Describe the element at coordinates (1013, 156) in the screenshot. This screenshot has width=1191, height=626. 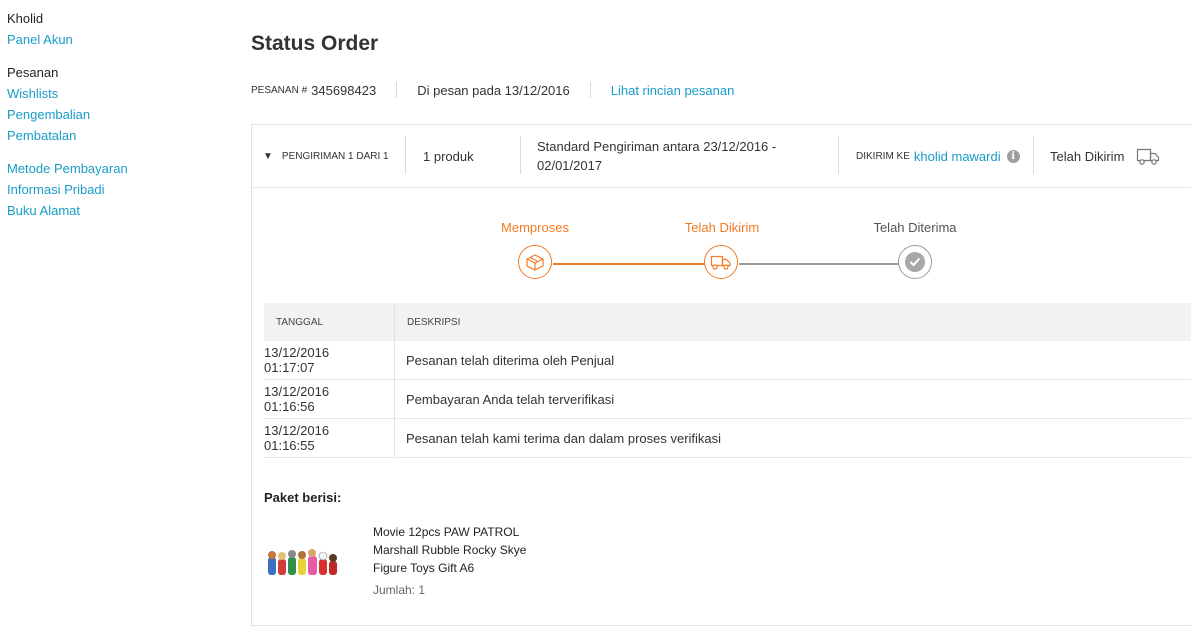
I see `info-icon: i` at that location.